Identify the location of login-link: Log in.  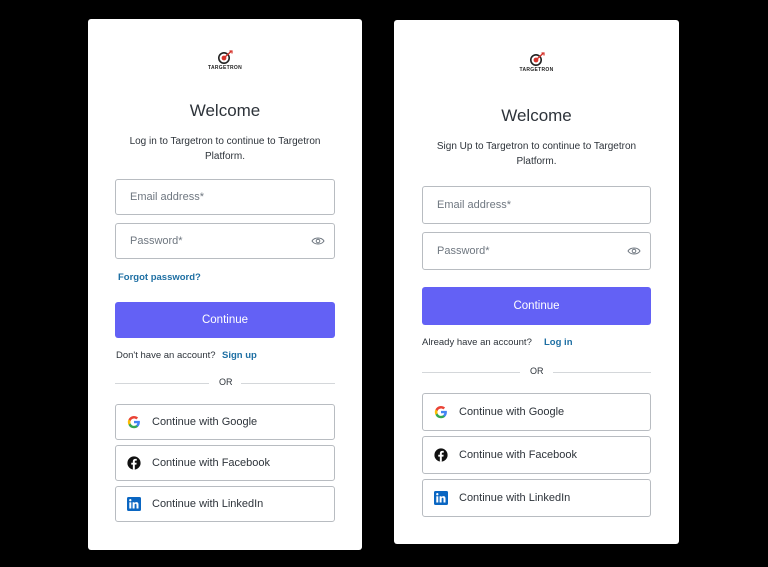
(558, 342).